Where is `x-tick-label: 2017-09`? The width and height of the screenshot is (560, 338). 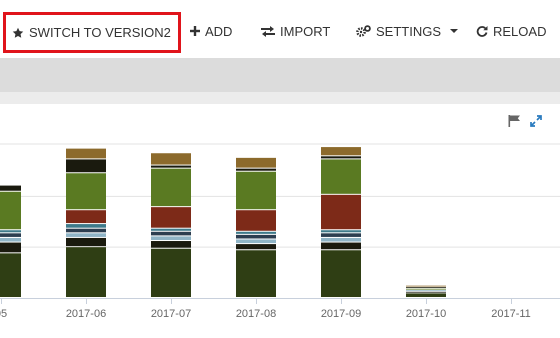 x-tick-label: 2017-09 is located at coordinates (341, 314).